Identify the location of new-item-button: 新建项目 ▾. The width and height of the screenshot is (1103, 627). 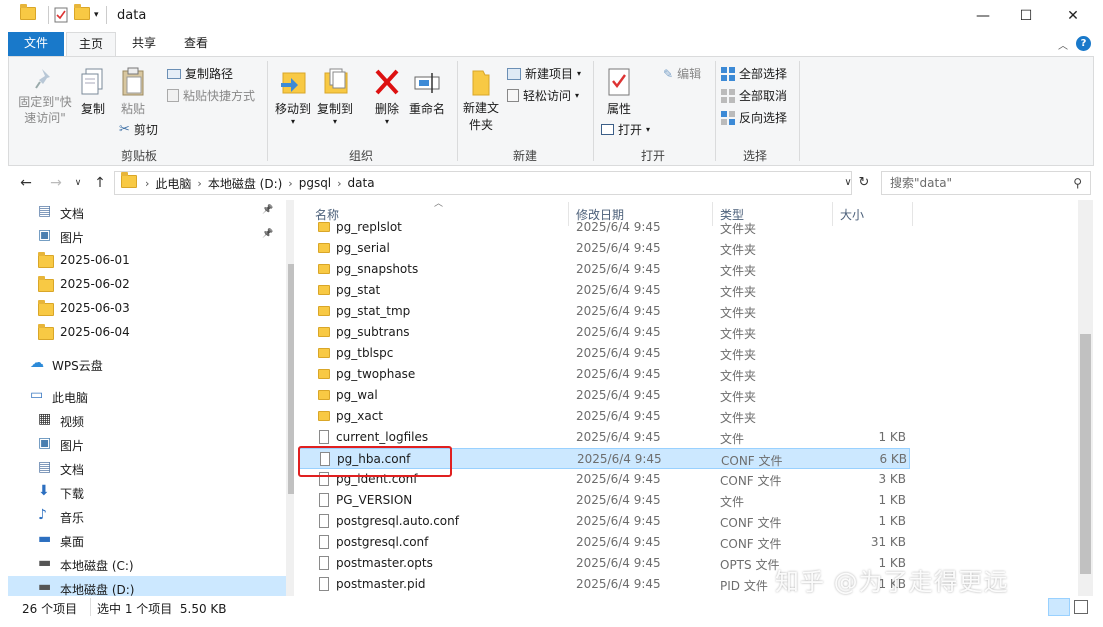
(544, 73).